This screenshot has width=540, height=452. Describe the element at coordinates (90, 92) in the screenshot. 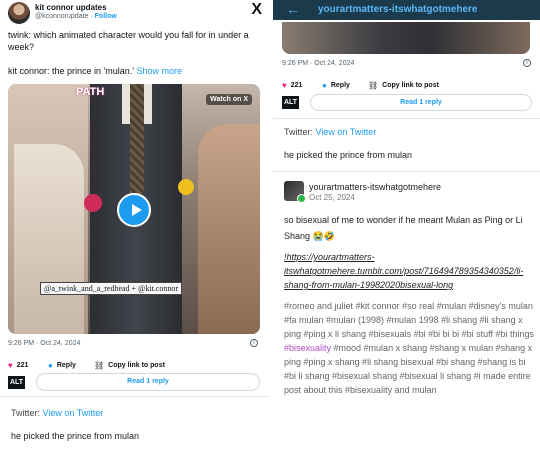

I see `video-sign-text: PATH` at that location.